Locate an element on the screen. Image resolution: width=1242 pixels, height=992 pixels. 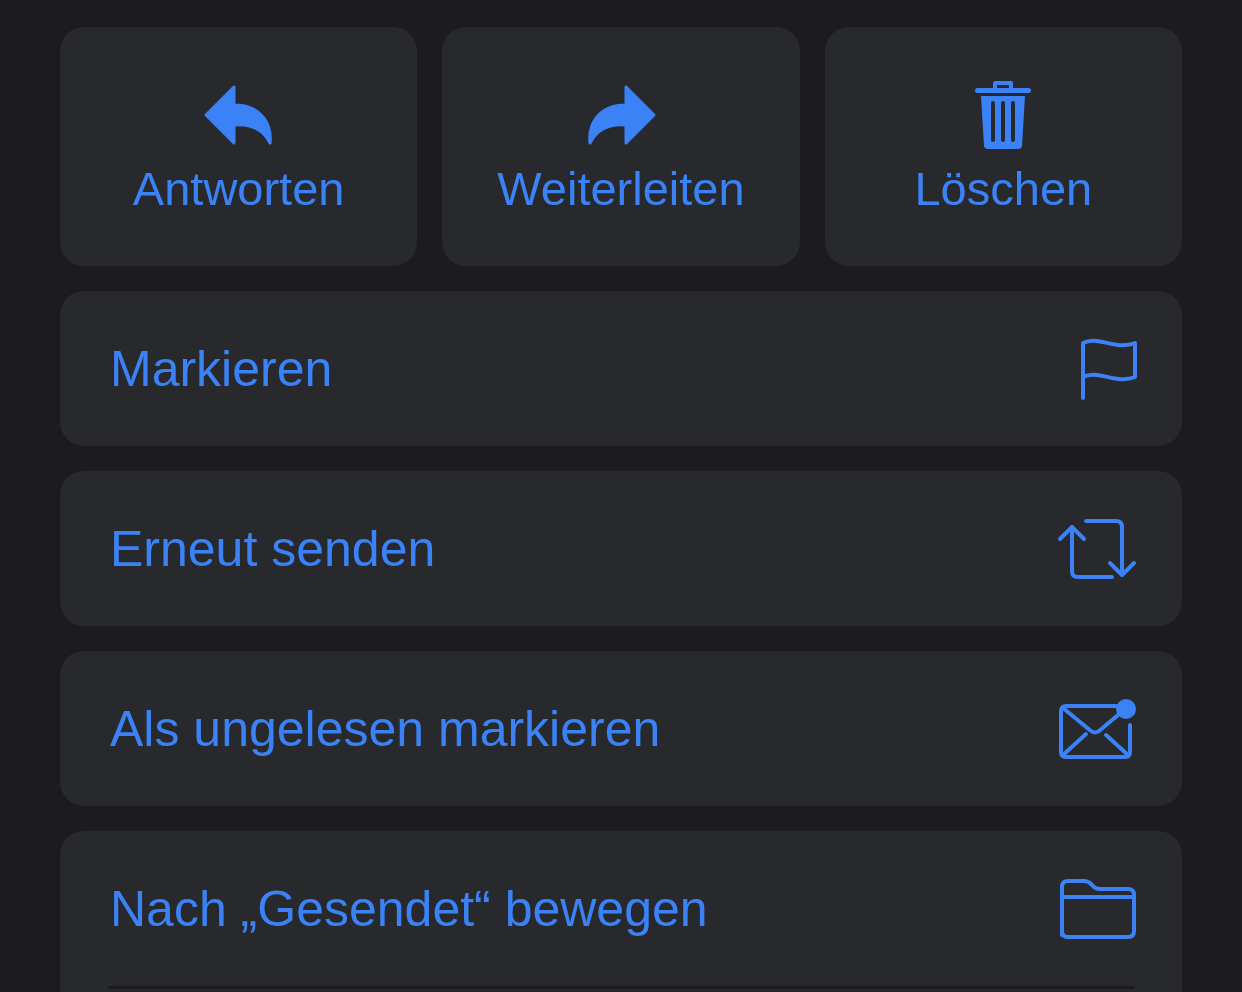
menu-item: Erneut senden is located at coordinates (621, 548).